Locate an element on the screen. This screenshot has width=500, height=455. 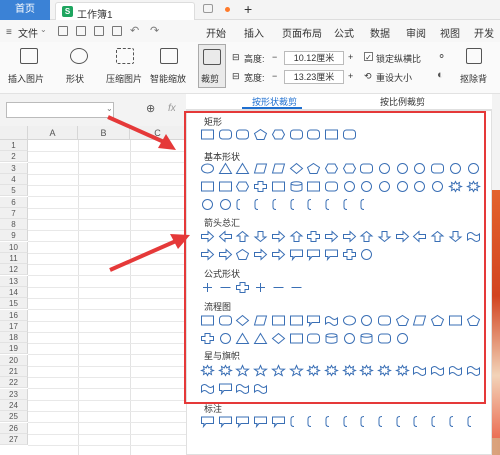
arrow-to-crop-header is located at coordinates (136, 129).